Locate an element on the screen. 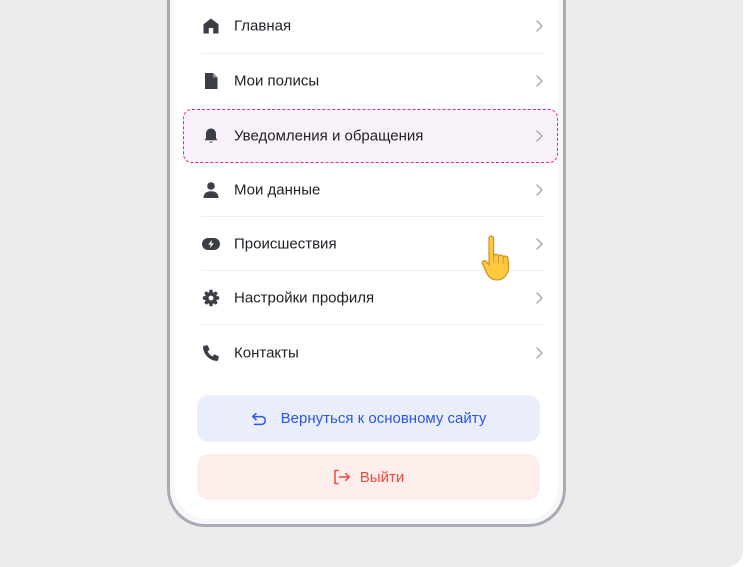  back-to-main-site-button: Вернуться к основному сайту is located at coordinates (368, 418).